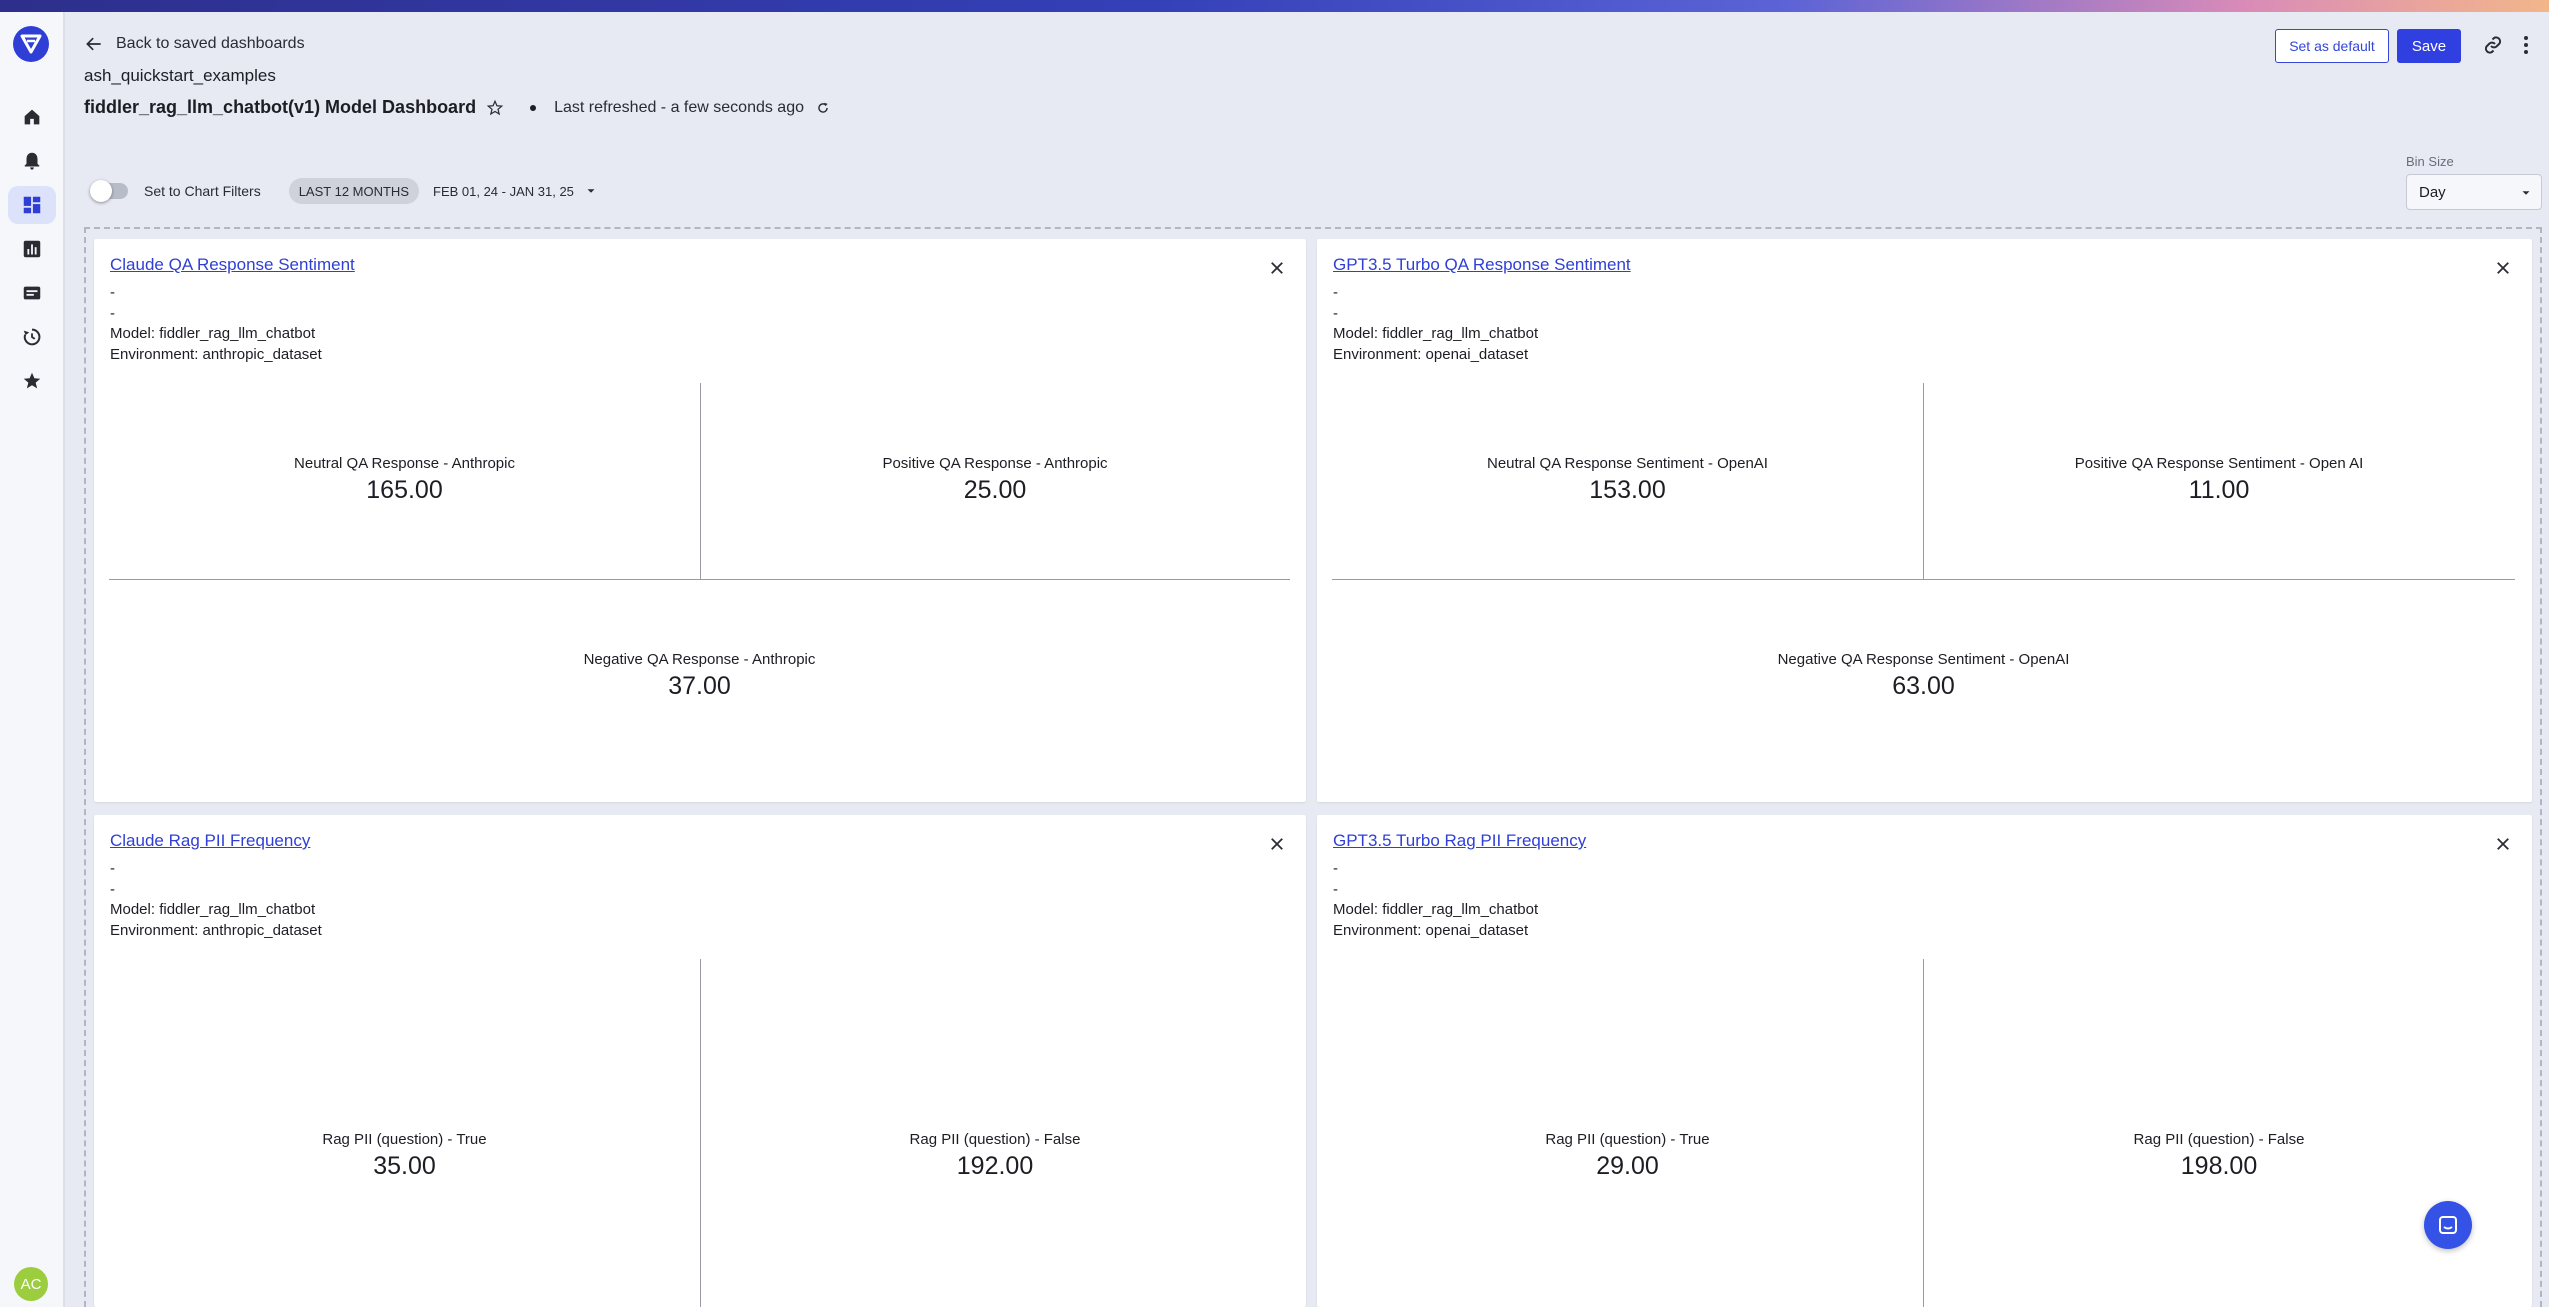 The image size is (2549, 1307). Describe the element at coordinates (1923, 659) in the screenshot. I see `metric-label: Negative QA Response Sentiment - OpenAI` at that location.